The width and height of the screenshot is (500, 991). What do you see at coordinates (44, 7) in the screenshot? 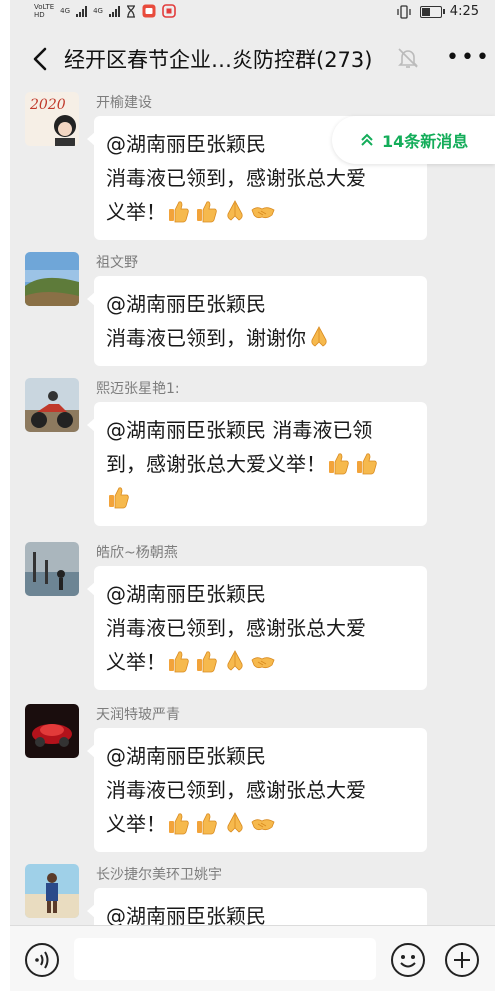
I see `volte-tag: VoLTE` at bounding box center [44, 7].